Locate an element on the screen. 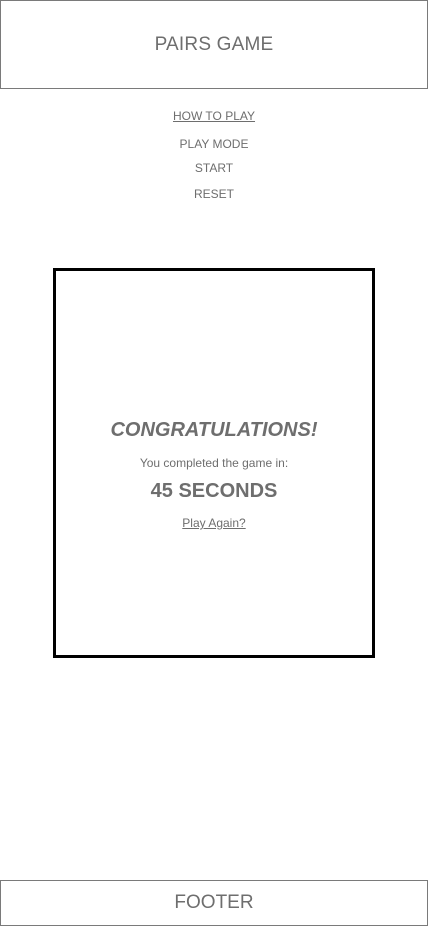 The image size is (428, 926). footer-label: FOOTER is located at coordinates (214, 902).